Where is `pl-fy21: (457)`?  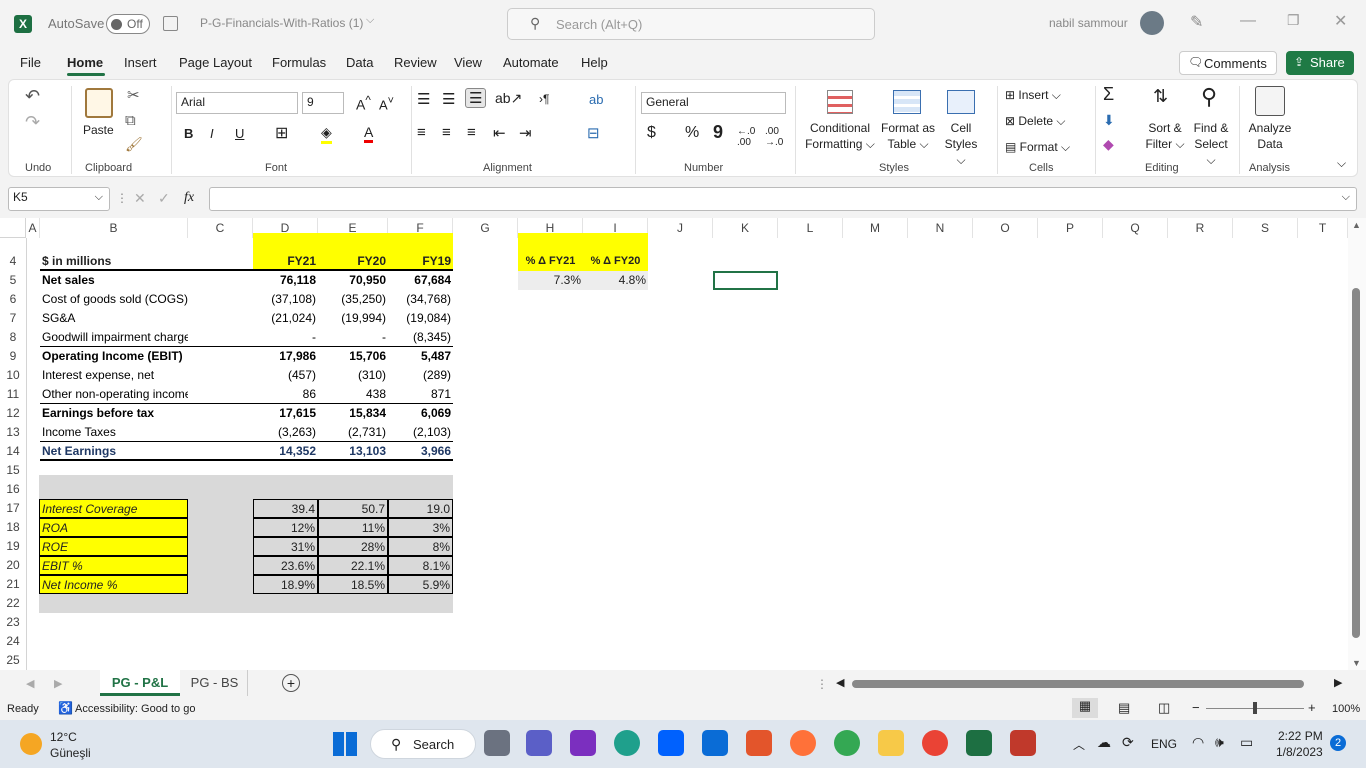
pl-fy21: (457) is located at coordinates (285, 375).